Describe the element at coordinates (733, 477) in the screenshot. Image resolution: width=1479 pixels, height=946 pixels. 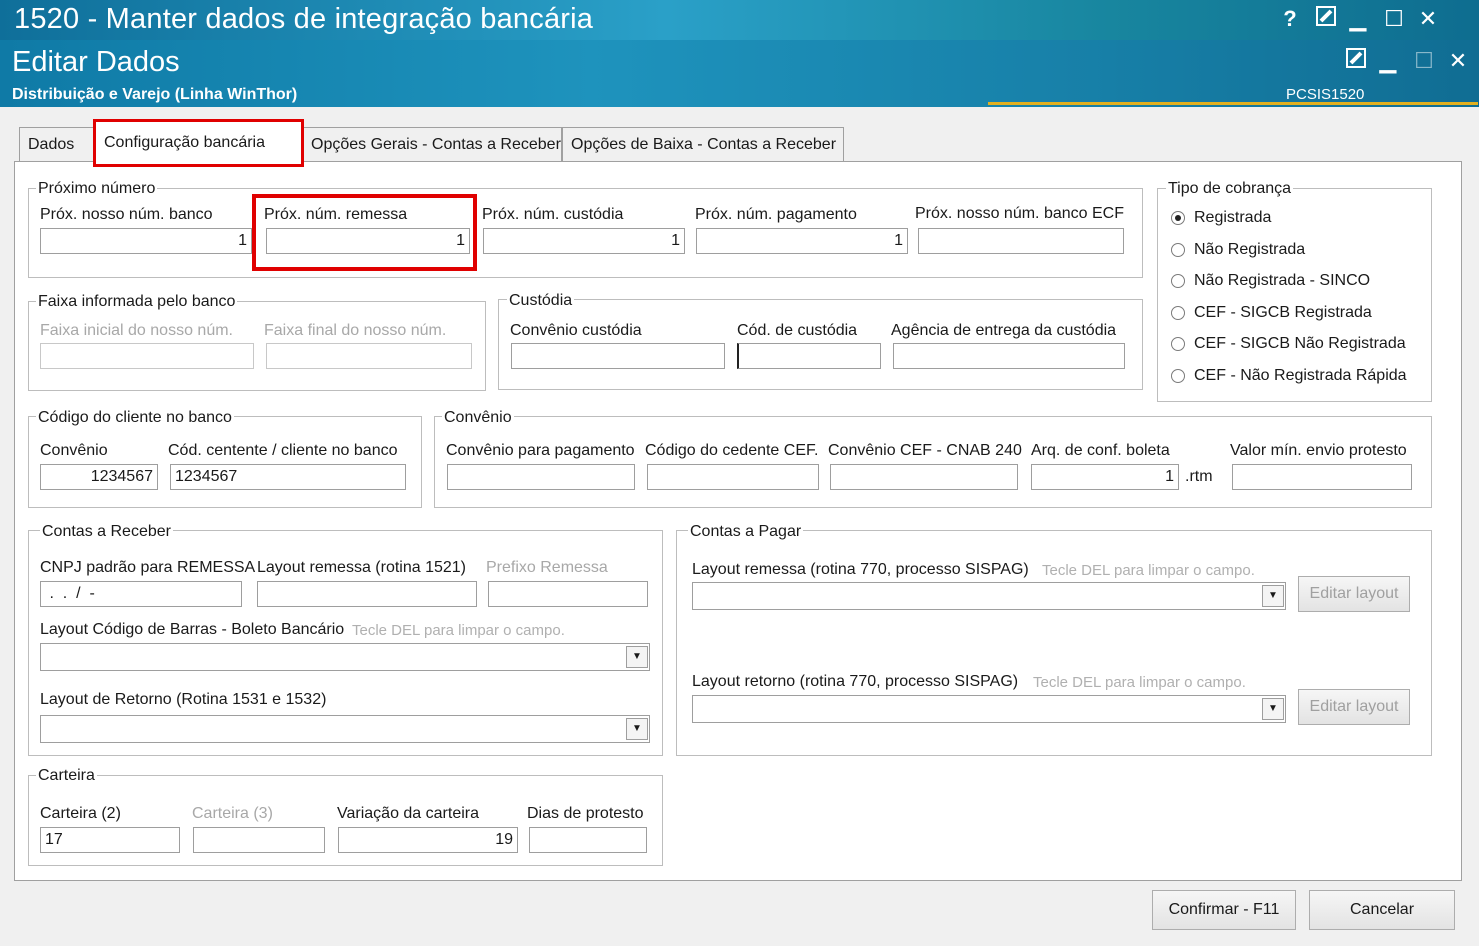
I see `cedente-cef-input` at that location.